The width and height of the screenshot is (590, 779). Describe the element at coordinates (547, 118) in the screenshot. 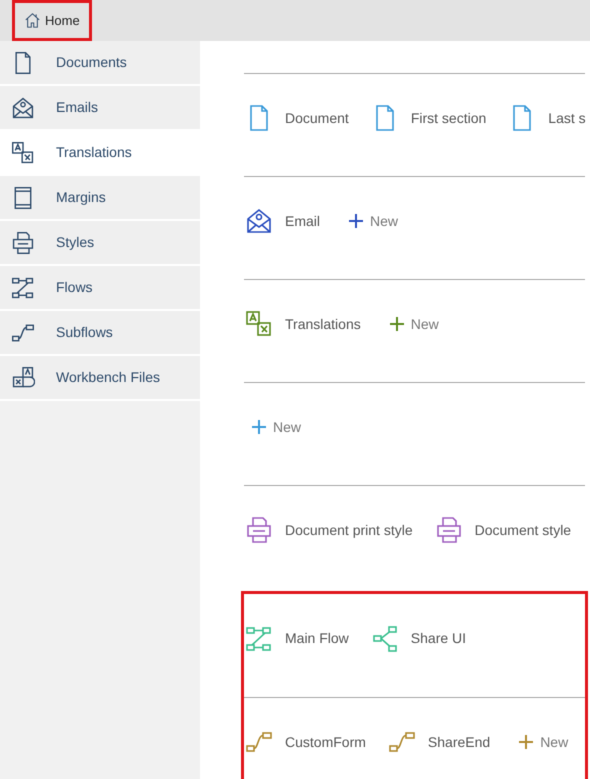

I see `item-link: Last s` at that location.